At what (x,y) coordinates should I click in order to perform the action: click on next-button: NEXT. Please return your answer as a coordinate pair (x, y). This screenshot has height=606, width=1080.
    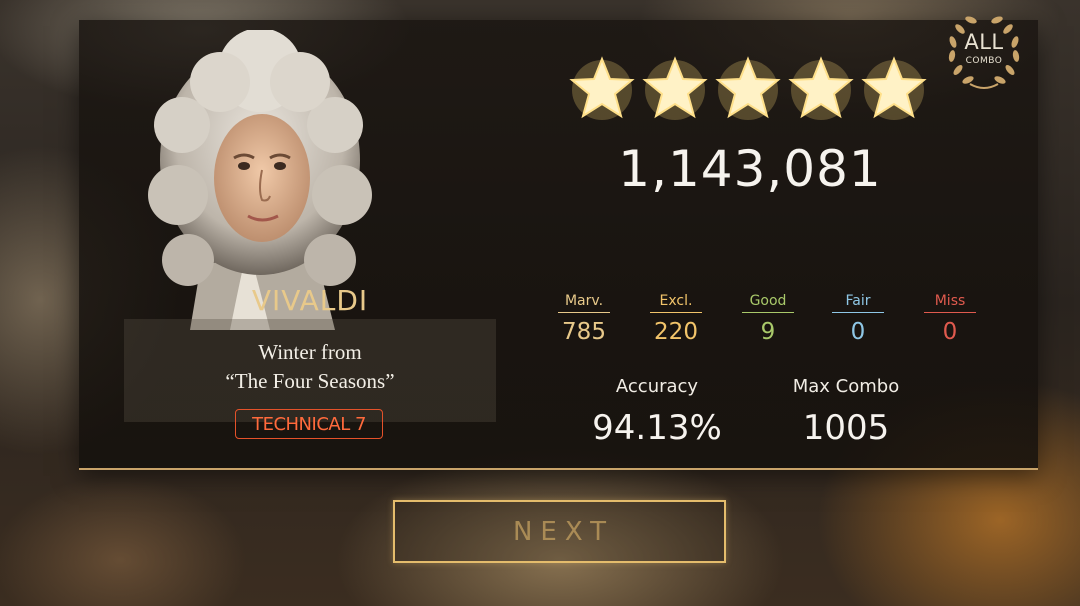
    Looking at the image, I should click on (559, 531).